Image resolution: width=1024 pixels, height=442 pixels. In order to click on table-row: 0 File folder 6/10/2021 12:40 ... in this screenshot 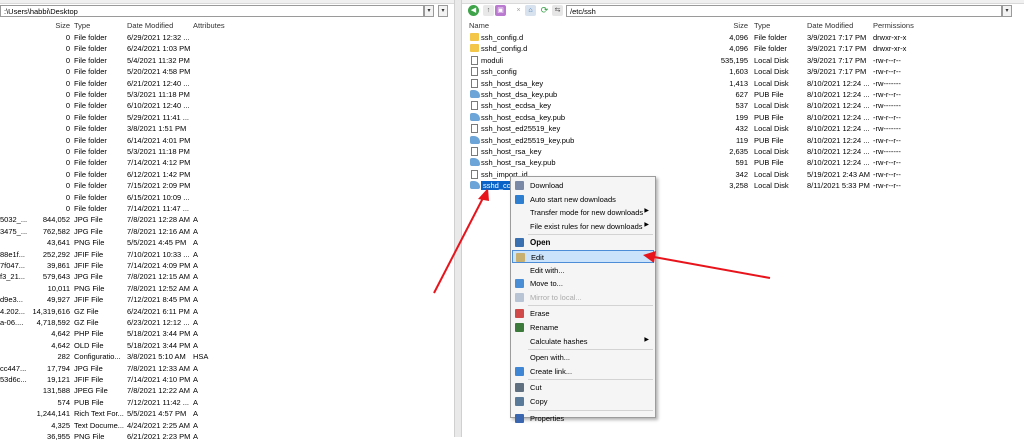, I will do `click(227, 105)`.